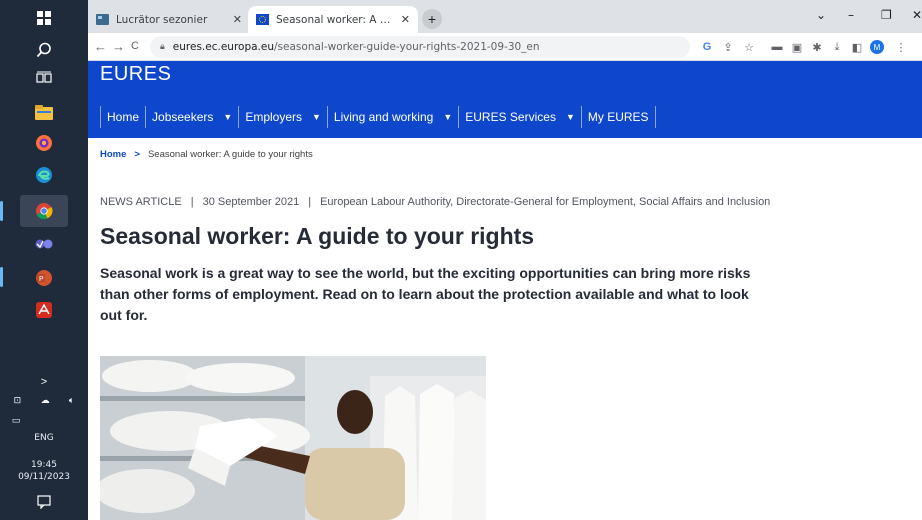 Image resolution: width=922 pixels, height=520 pixels. I want to click on site-favicon-icon, so click(102, 19).